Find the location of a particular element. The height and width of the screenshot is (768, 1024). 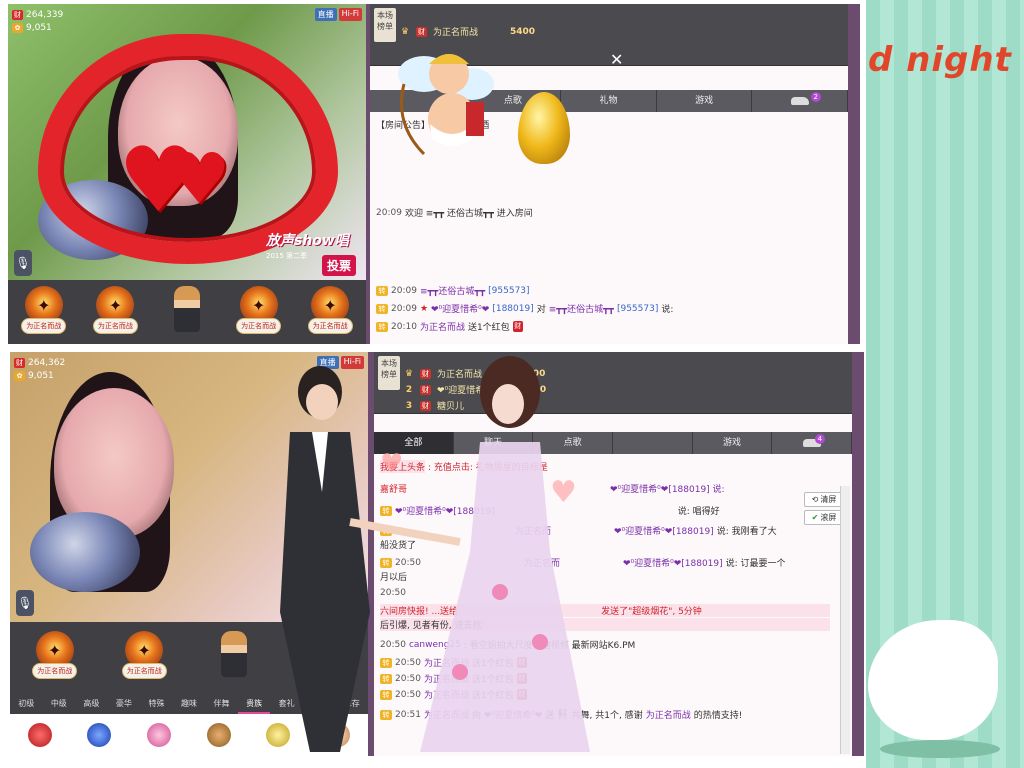

vote-button: 放声show唱 2015 第二季 投票 is located at coordinates (311, 253).